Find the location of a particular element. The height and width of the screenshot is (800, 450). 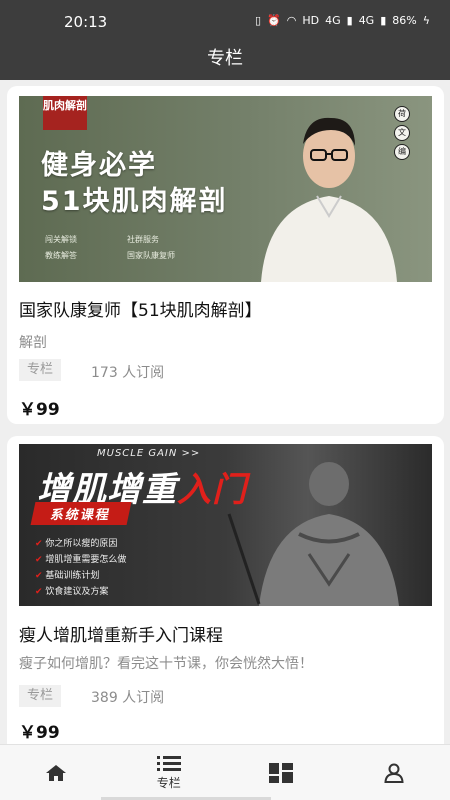

course-title: 国家队康复师【51块肌肉解剖】 is located at coordinates (140, 308).